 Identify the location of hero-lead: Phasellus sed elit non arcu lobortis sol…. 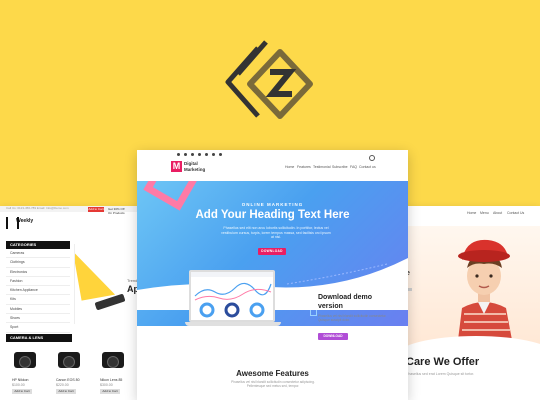
(276, 232).